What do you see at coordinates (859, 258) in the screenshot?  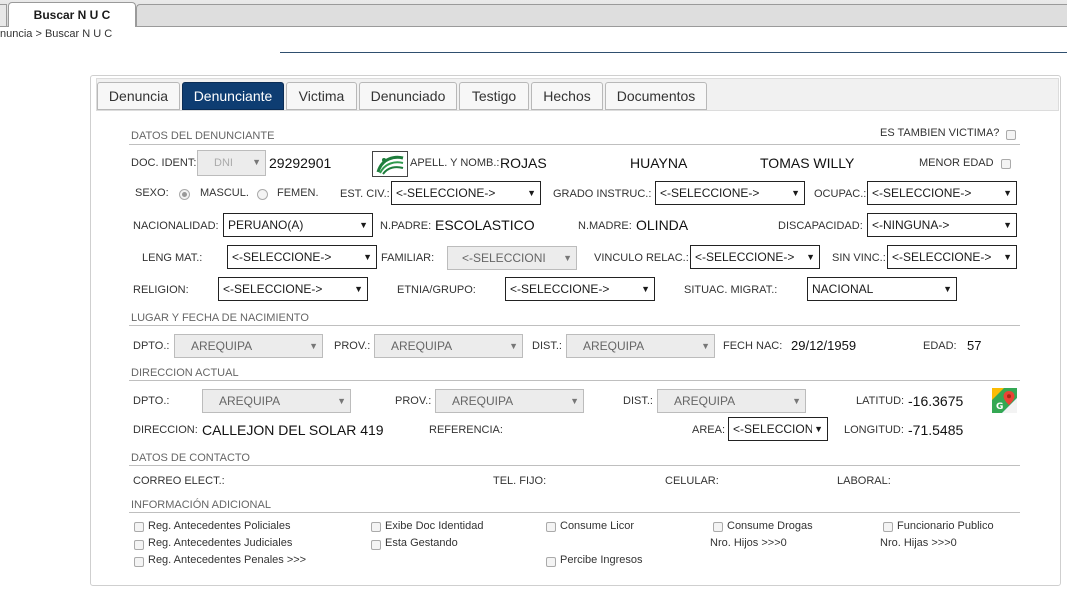 I see `sin-vinc-label: SIN VINC.:` at bounding box center [859, 258].